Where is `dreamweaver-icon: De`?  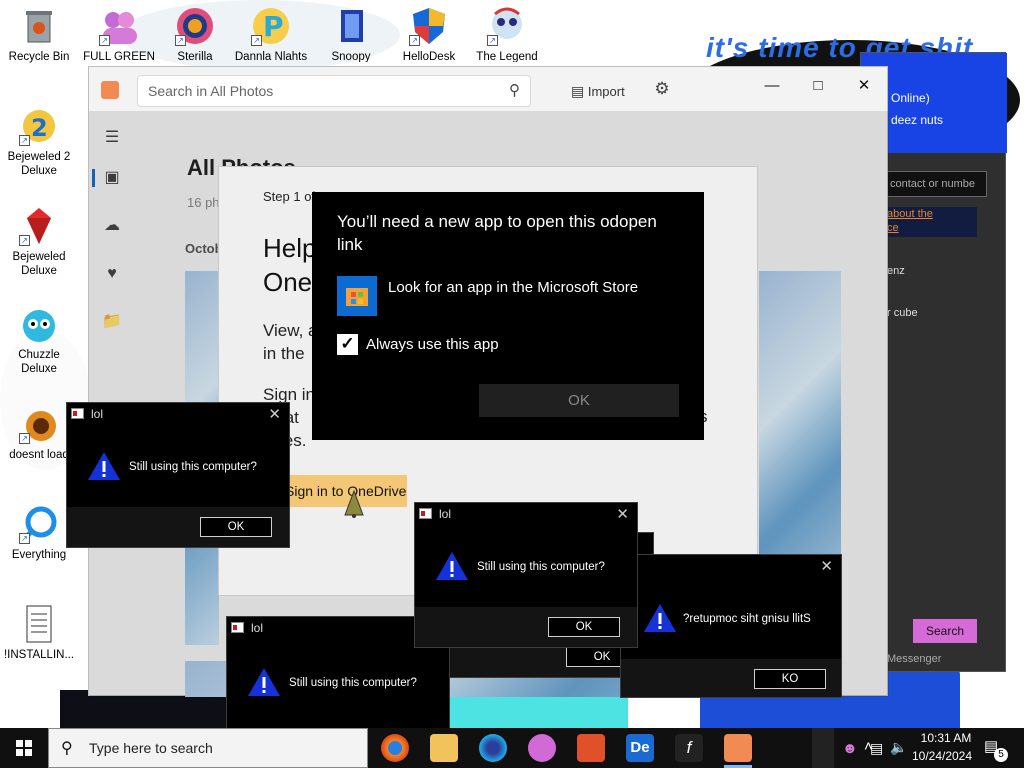 dreamweaver-icon: De is located at coordinates (640, 748).